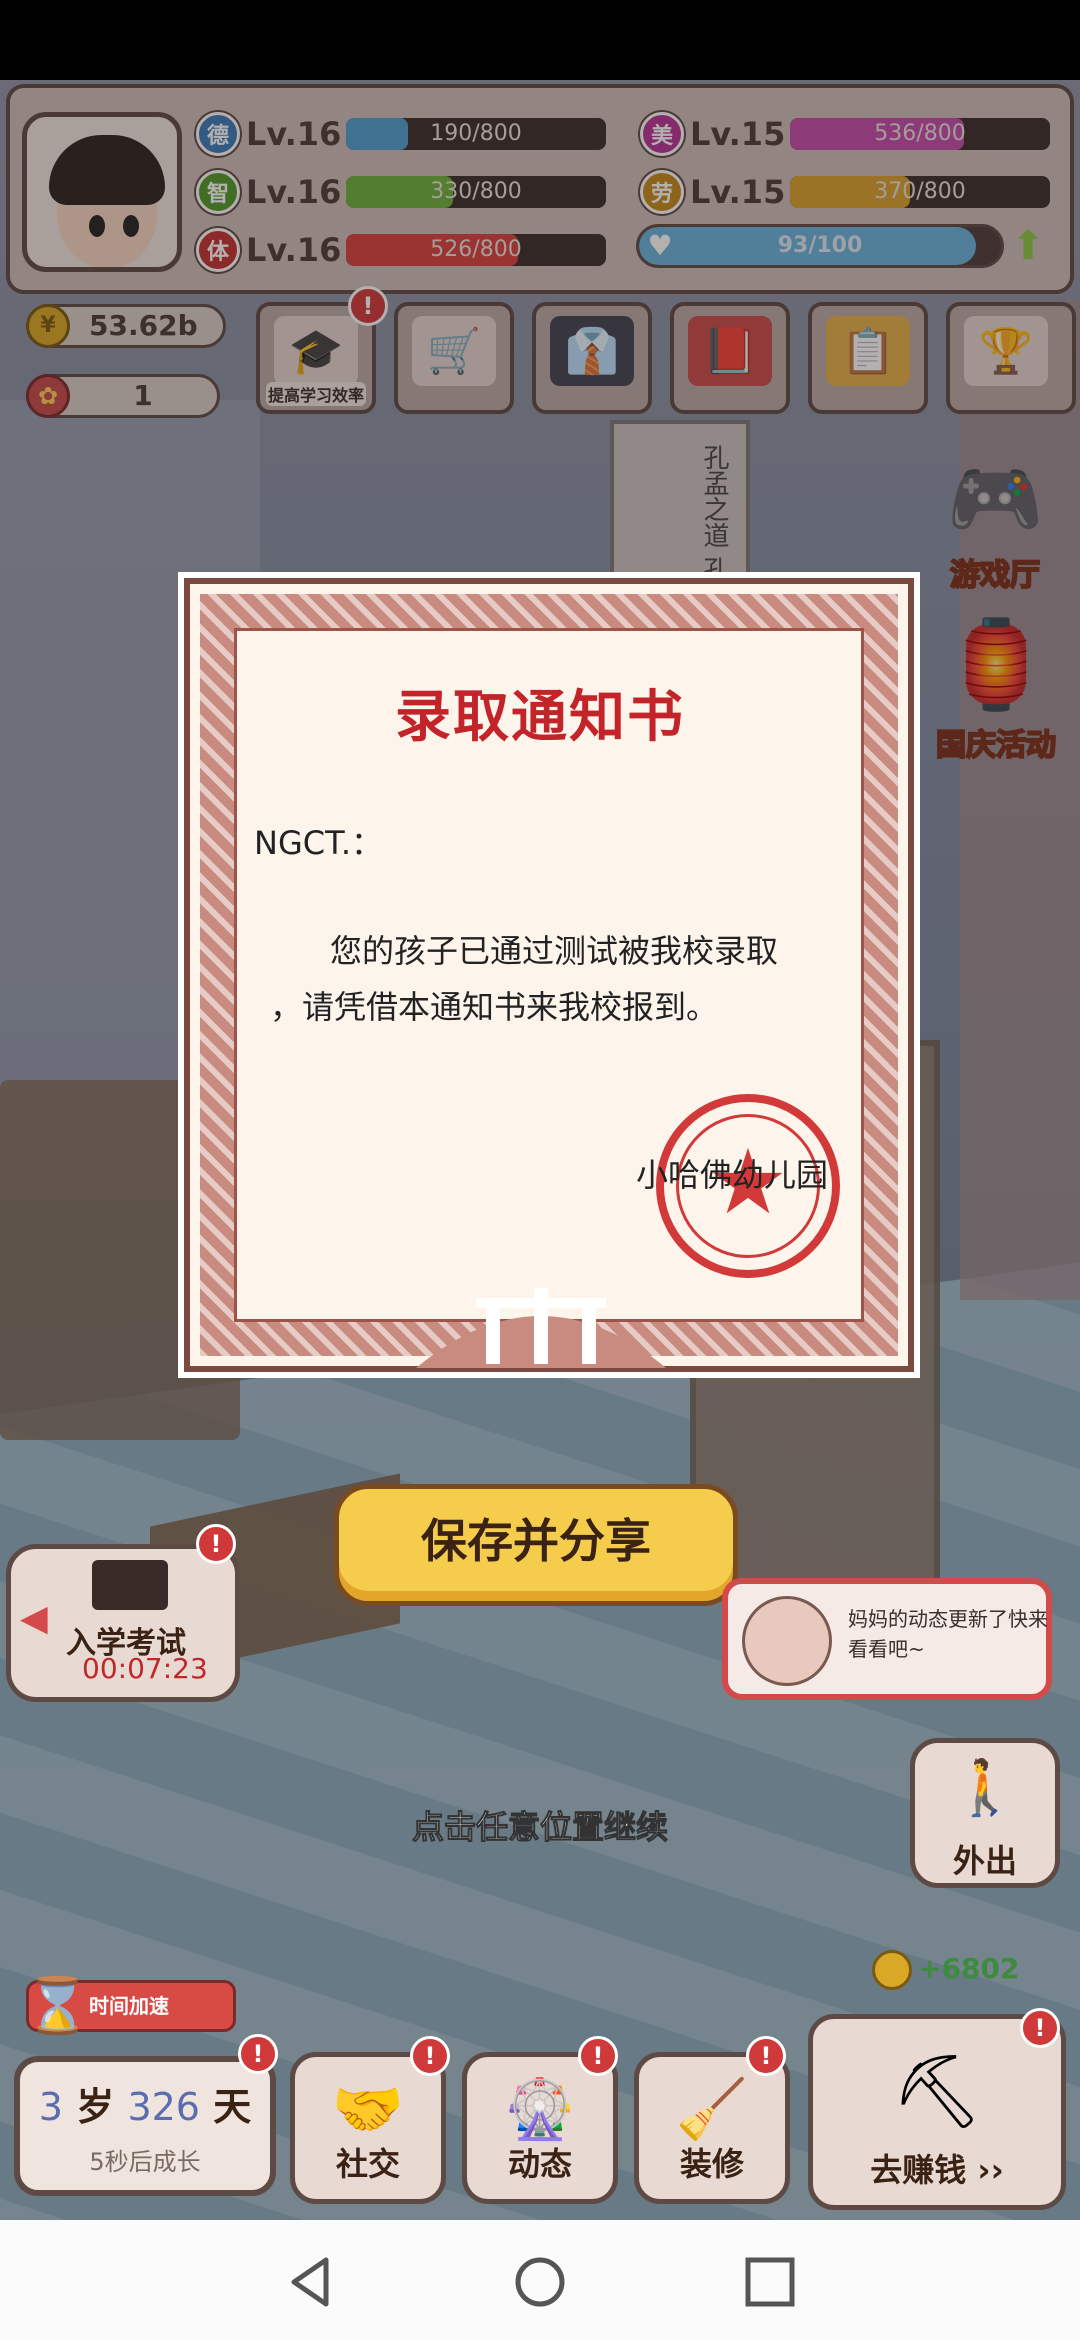  Describe the element at coordinates (985, 1787) in the screenshot. I see `walking-person-icon: 🚶` at that location.